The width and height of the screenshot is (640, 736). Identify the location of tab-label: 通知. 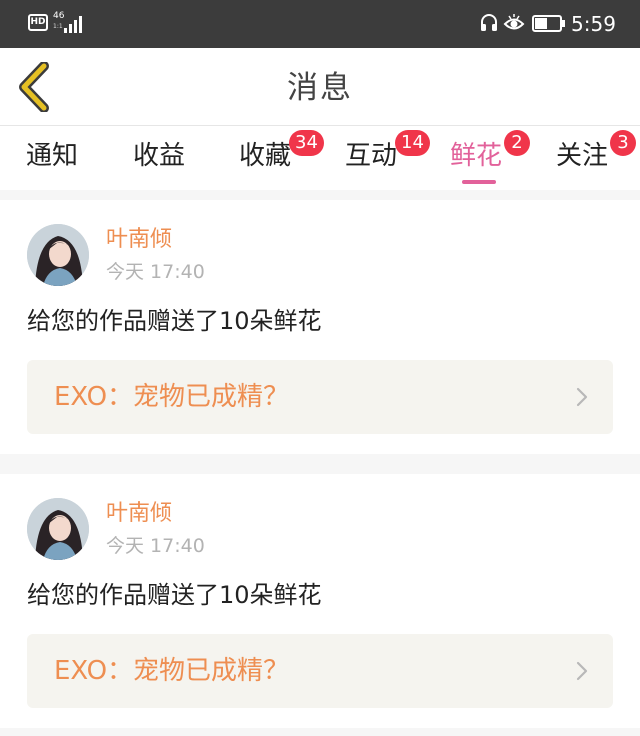
(52, 156).